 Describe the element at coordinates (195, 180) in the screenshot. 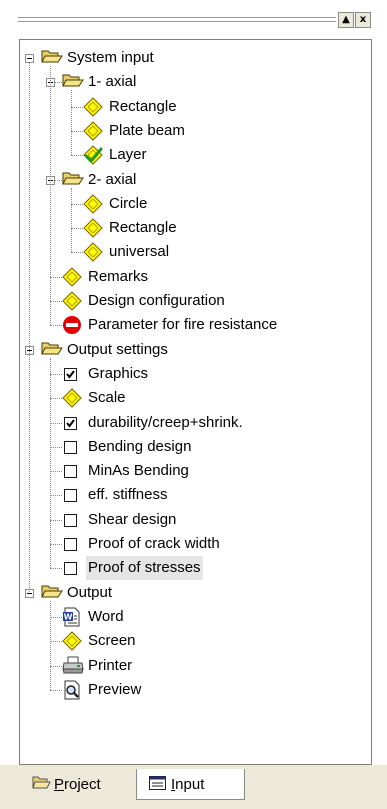

I see `tree-node-2-axial: 2- axial` at that location.